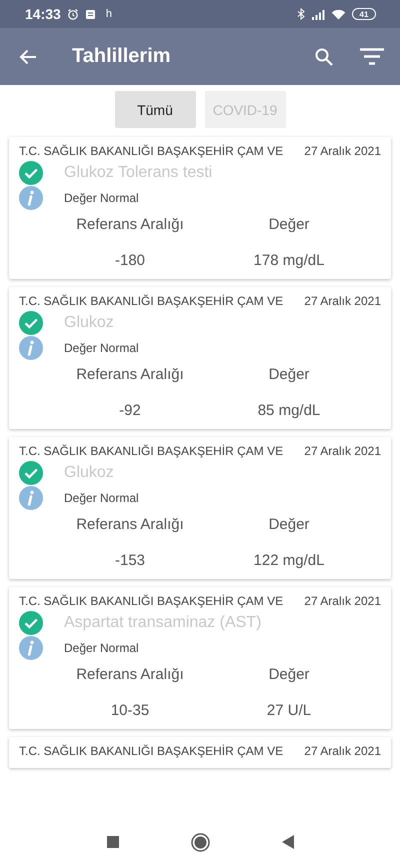 The height and width of the screenshot is (866, 400). I want to click on reference-range: -92, so click(130, 410).